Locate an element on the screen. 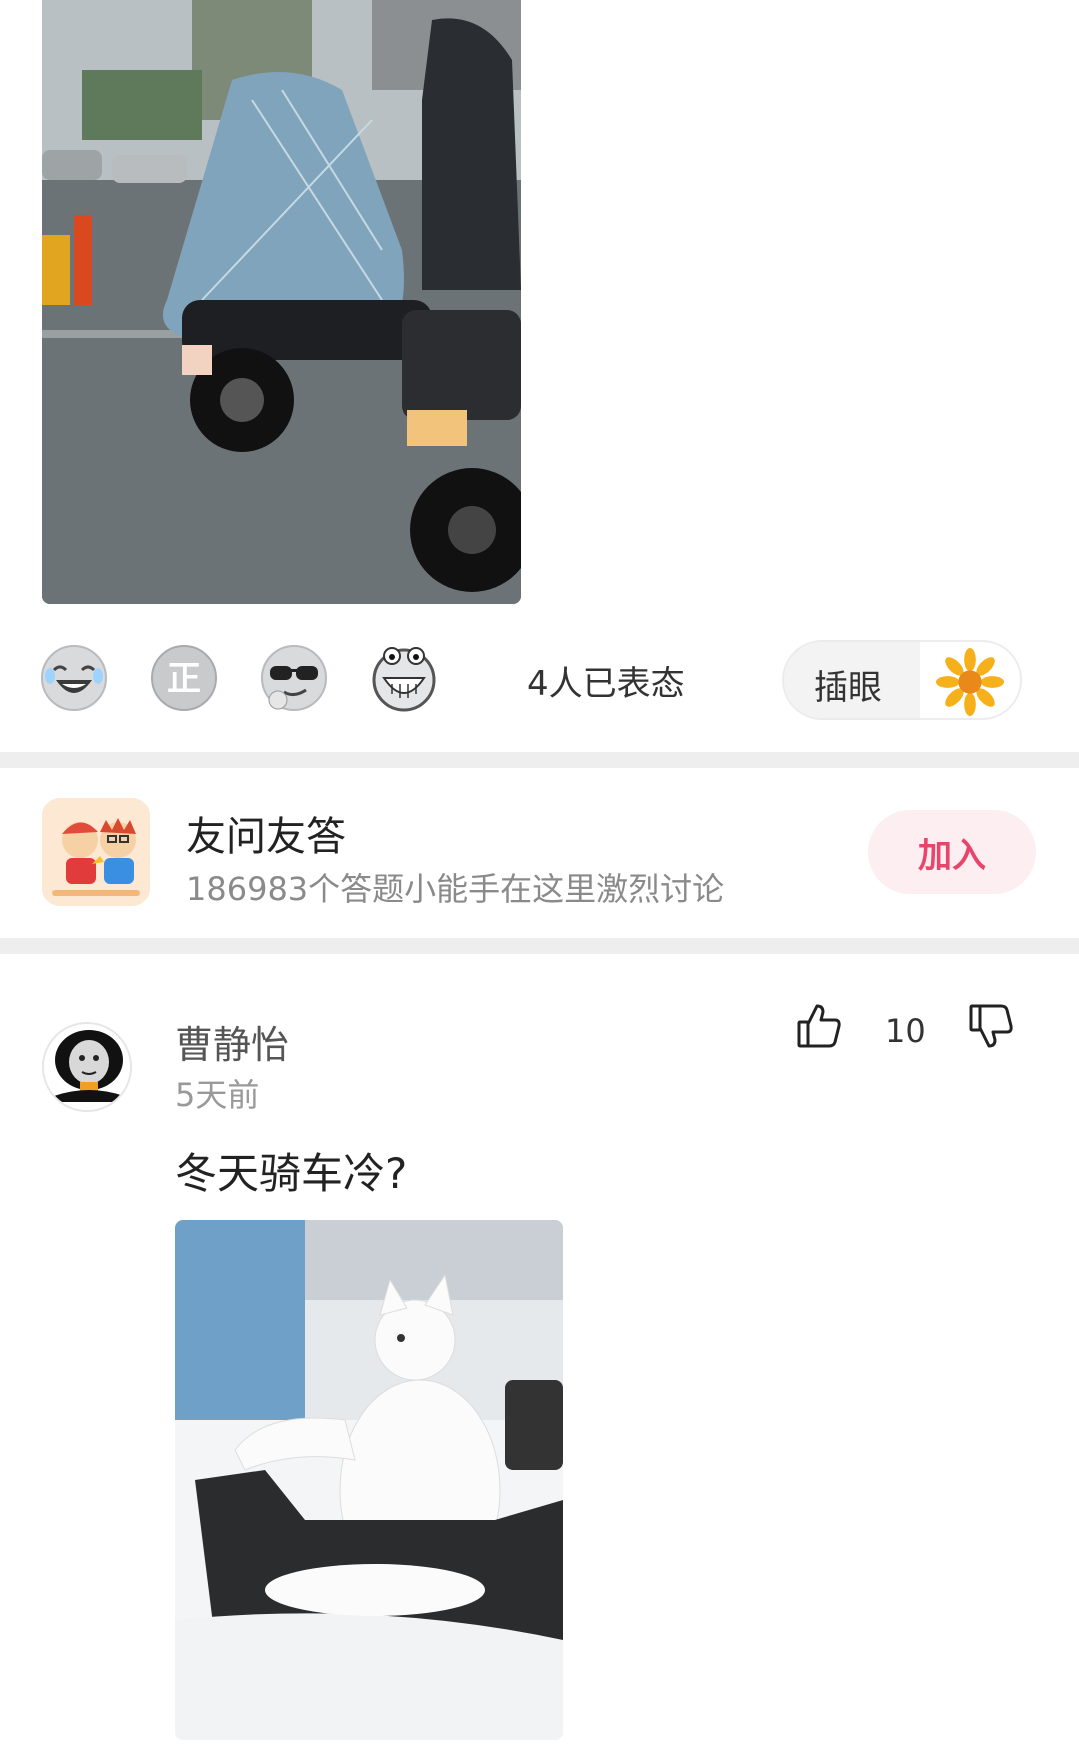 The image size is (1079, 1758). group-description: 186983个答题小能手在这里激烈讨论 is located at coordinates (455, 889).